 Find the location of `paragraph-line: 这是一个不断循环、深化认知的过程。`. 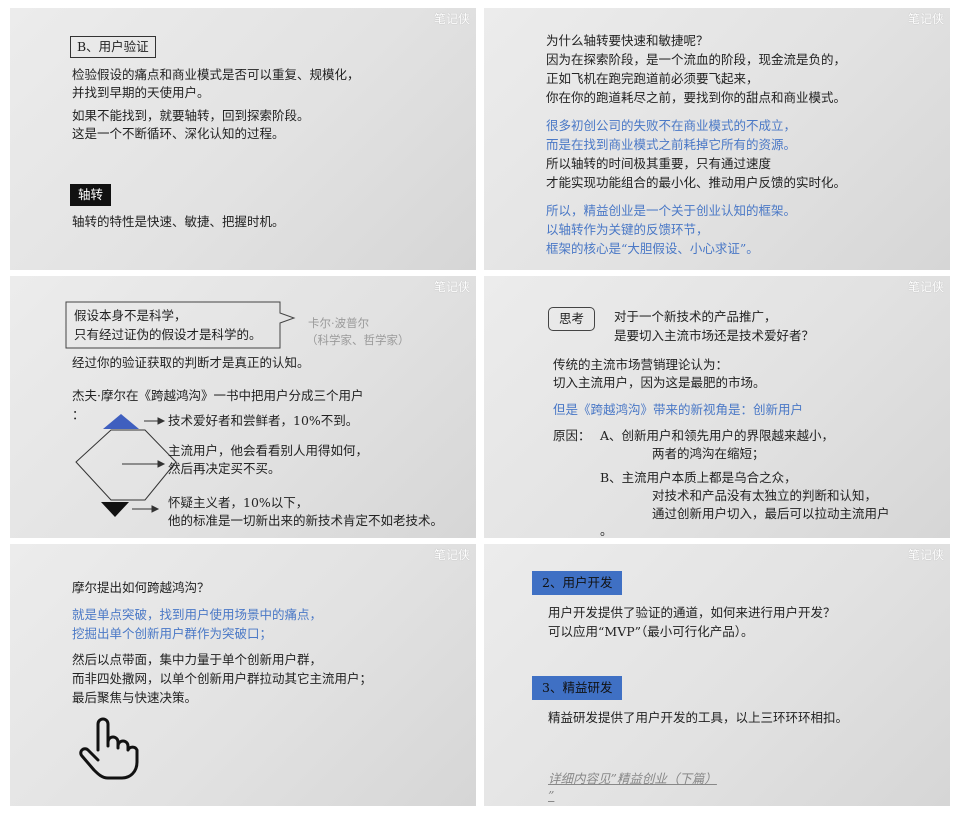

paragraph-line: 这是一个不断循环、深化认知的过程。 is located at coordinates (178, 133).